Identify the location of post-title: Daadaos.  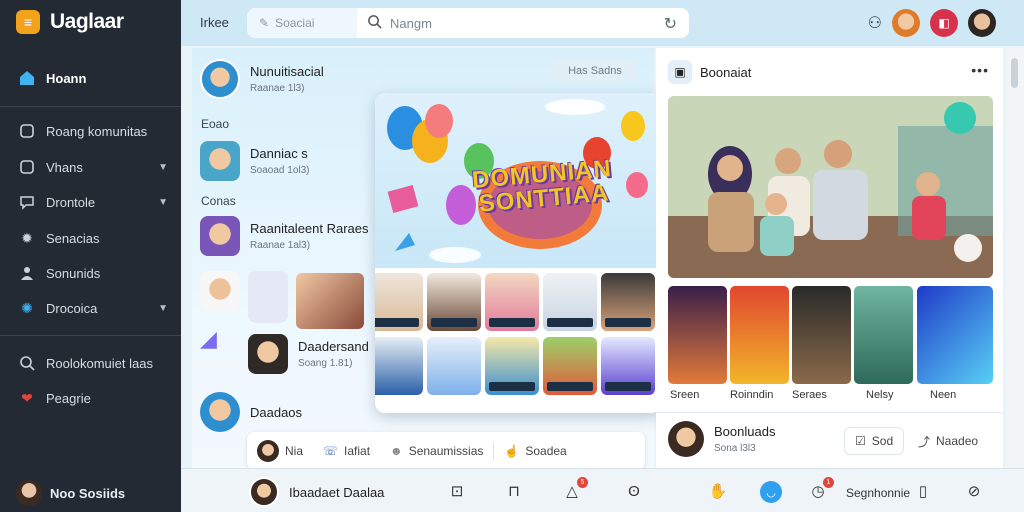
(276, 412).